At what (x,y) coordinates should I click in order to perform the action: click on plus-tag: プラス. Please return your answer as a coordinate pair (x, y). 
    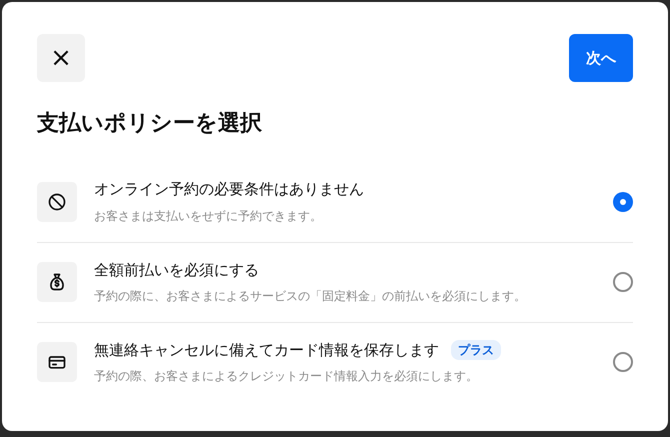
    Looking at the image, I should click on (476, 350).